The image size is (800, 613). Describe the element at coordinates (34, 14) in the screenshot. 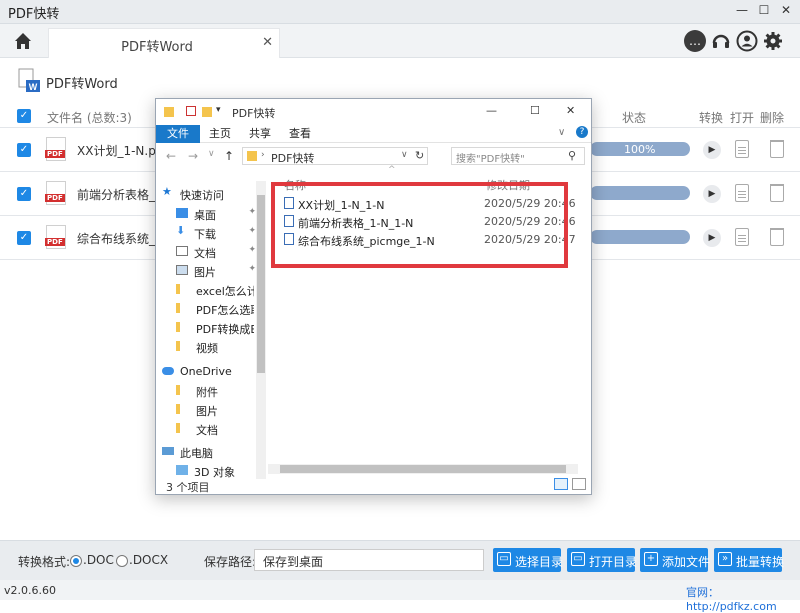

I see `app-title: PDF快转` at that location.